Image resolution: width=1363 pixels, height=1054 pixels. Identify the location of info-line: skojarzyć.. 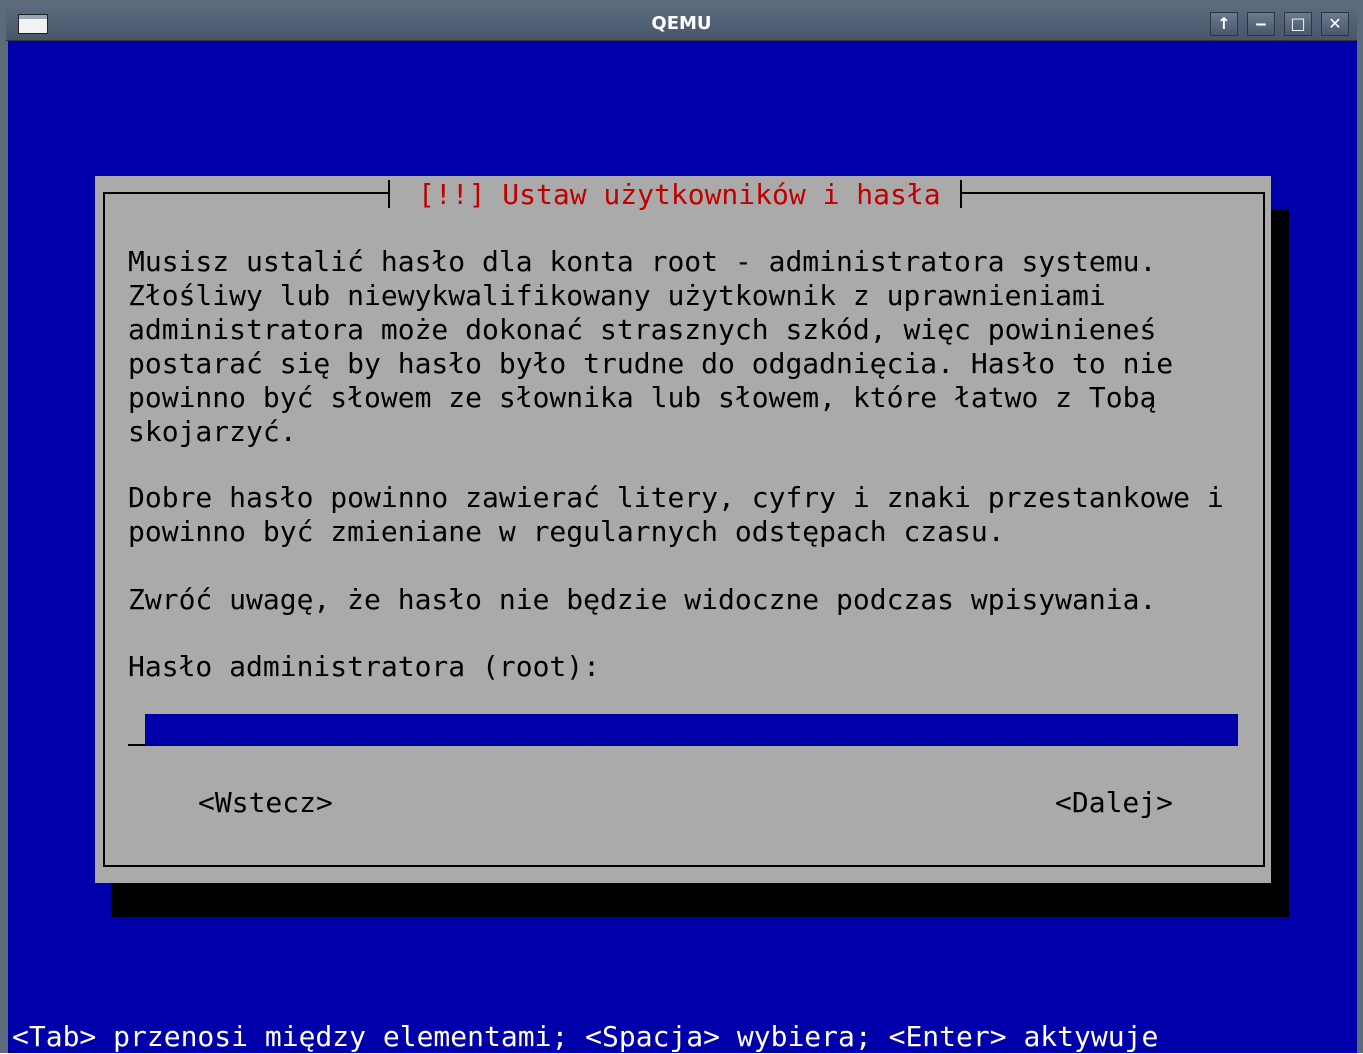
(212, 431).